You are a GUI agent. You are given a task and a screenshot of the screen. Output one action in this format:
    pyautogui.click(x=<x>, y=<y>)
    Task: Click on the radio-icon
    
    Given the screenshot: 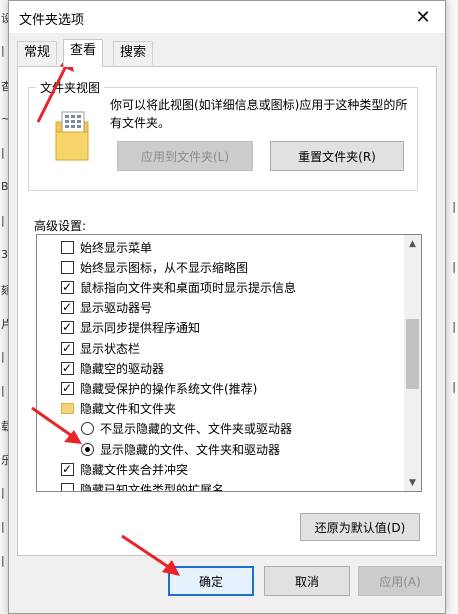 What is the action you would take?
    pyautogui.click(x=87, y=429)
    